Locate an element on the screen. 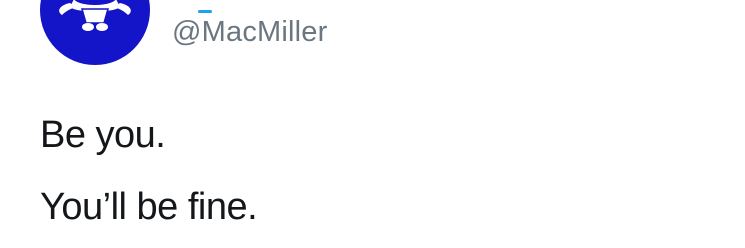  author-handle: @MacMiller is located at coordinates (250, 32).